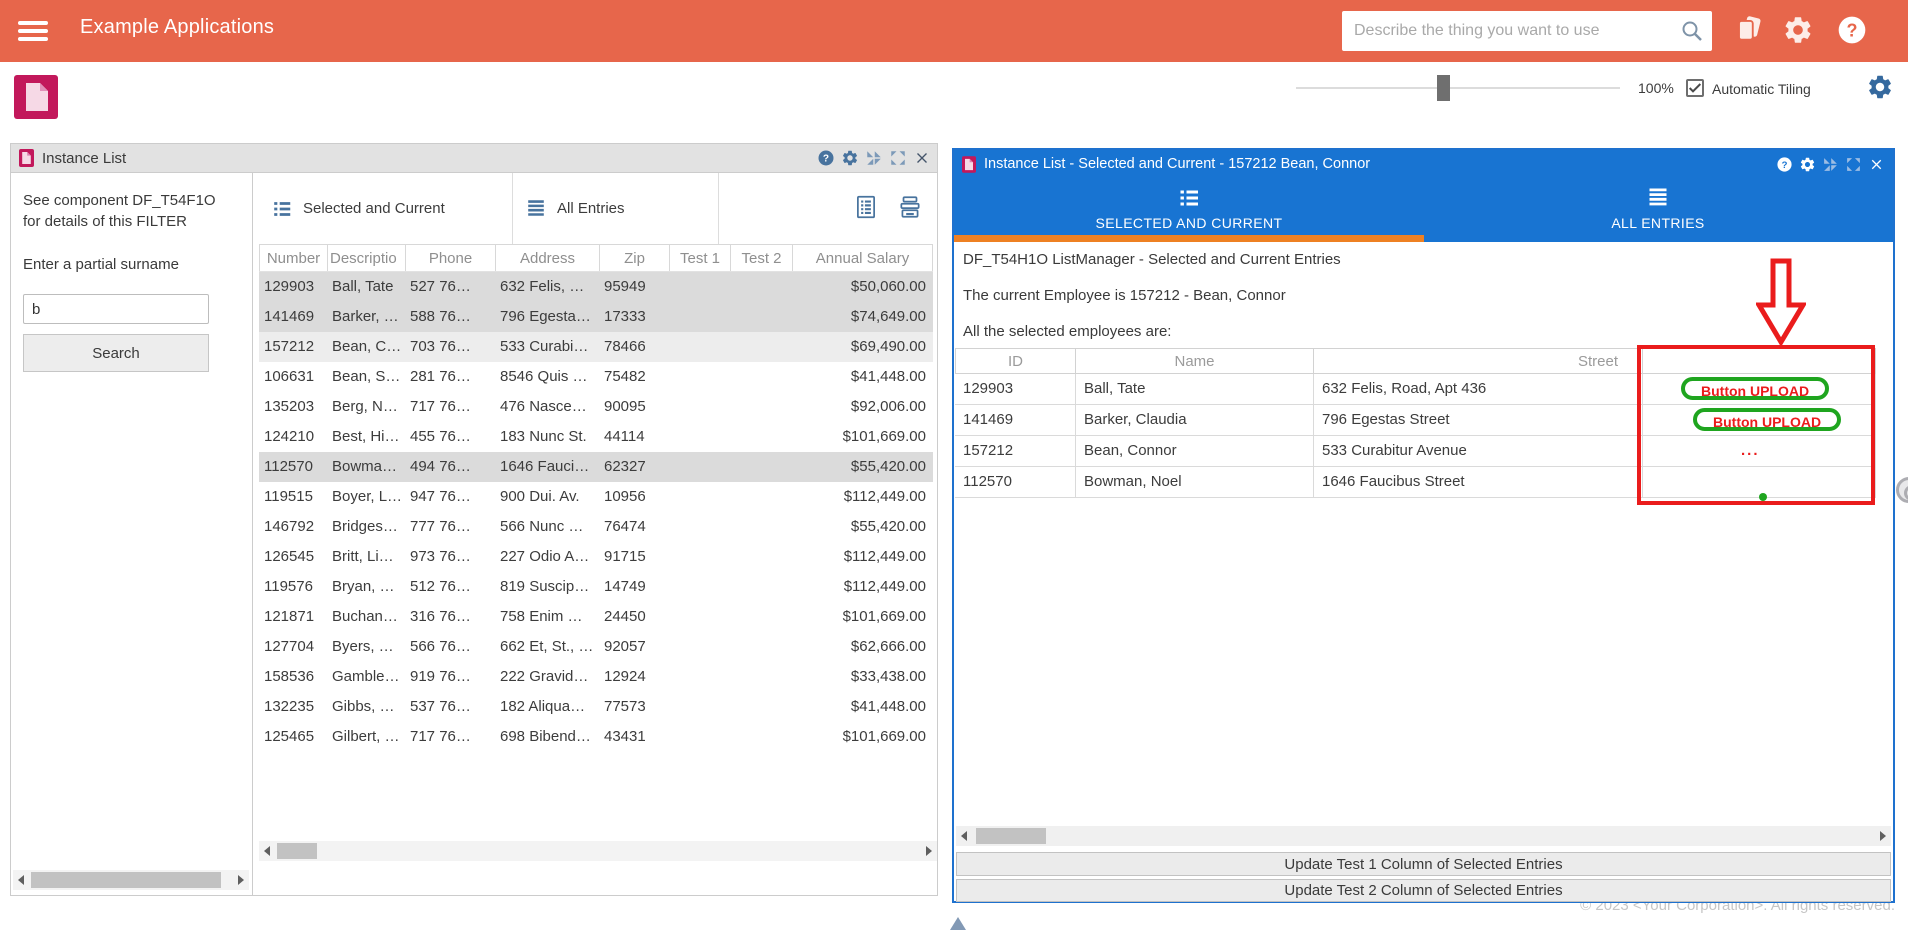  Describe the element at coordinates (1423, 836) in the screenshot. I see `right-horizontal-scrollbar` at that location.